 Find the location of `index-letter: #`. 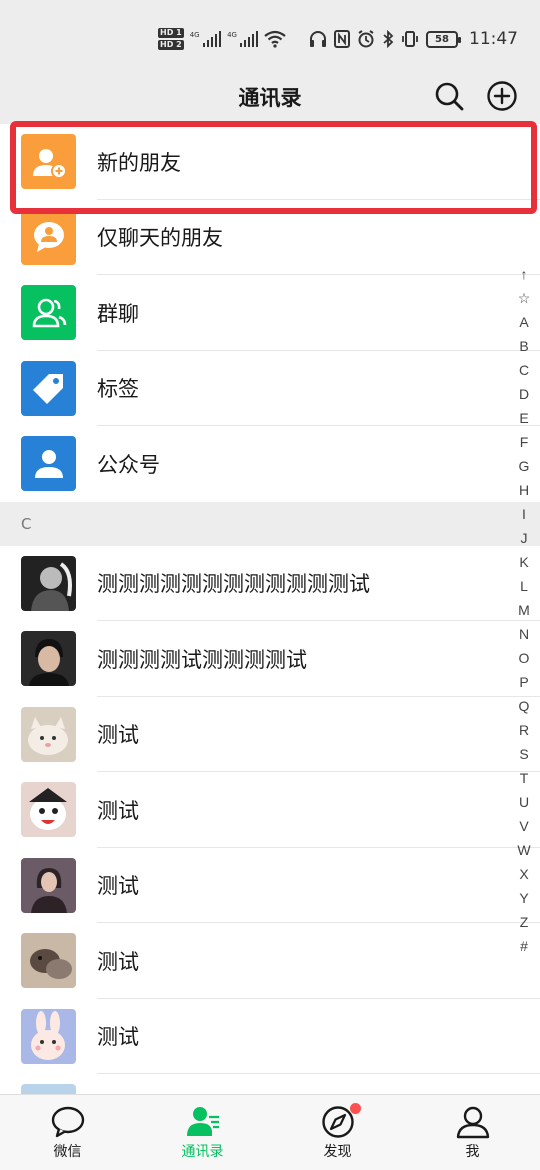

index-letter: # is located at coordinates (524, 946).